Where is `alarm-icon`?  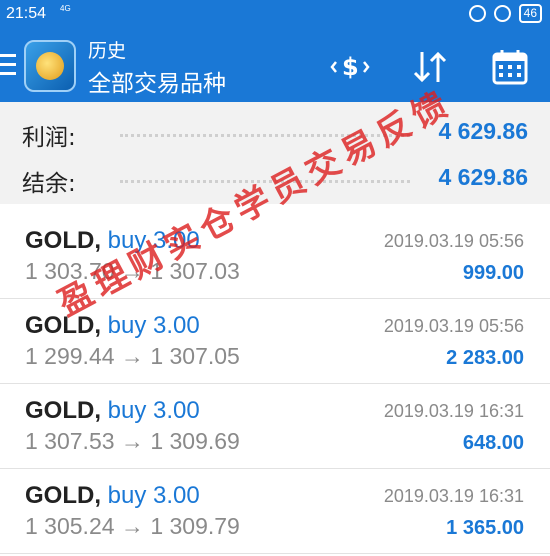 alarm-icon is located at coordinates (502, 13).